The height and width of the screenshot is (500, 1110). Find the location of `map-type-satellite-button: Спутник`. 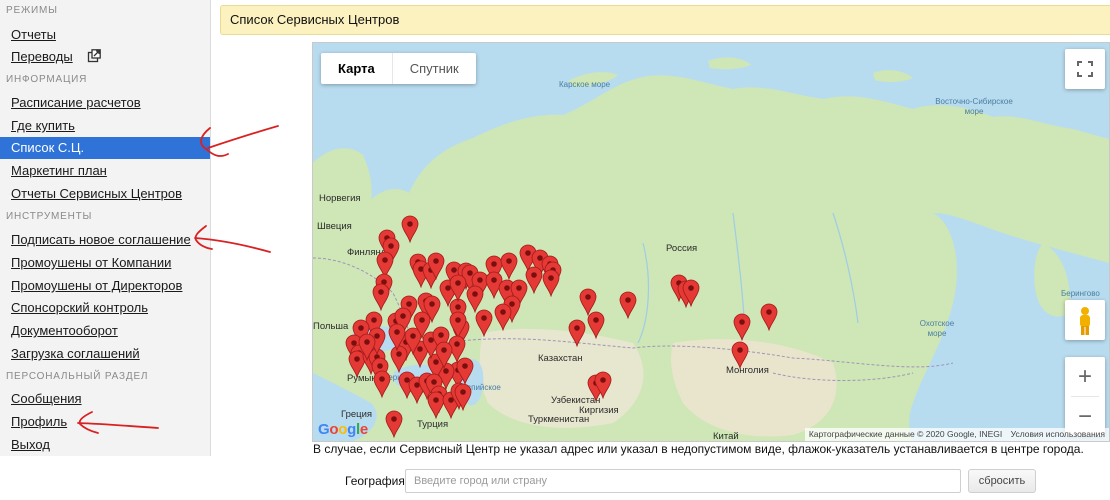

map-type-satellite-button: Спутник is located at coordinates (434, 68).